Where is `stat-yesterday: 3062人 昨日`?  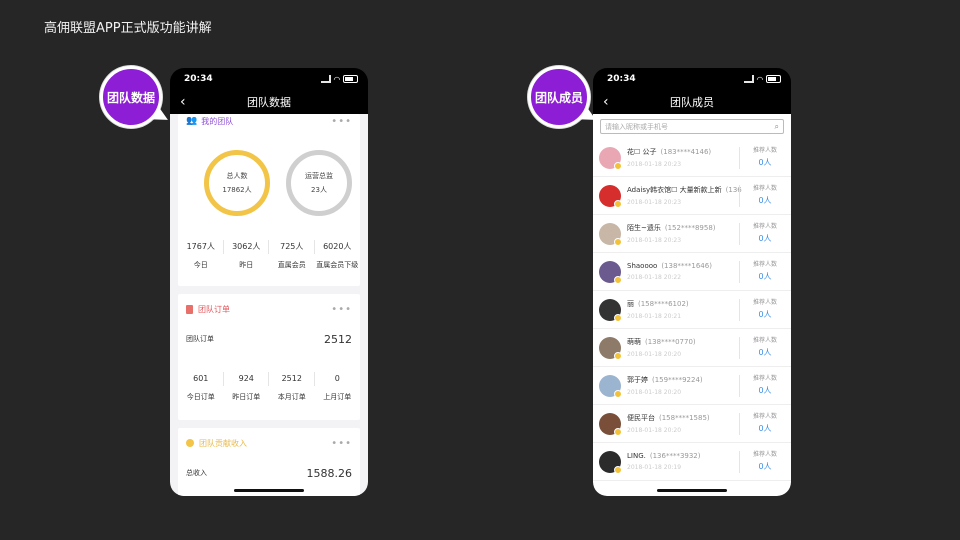 stat-yesterday: 3062人 昨日 is located at coordinates (247, 256).